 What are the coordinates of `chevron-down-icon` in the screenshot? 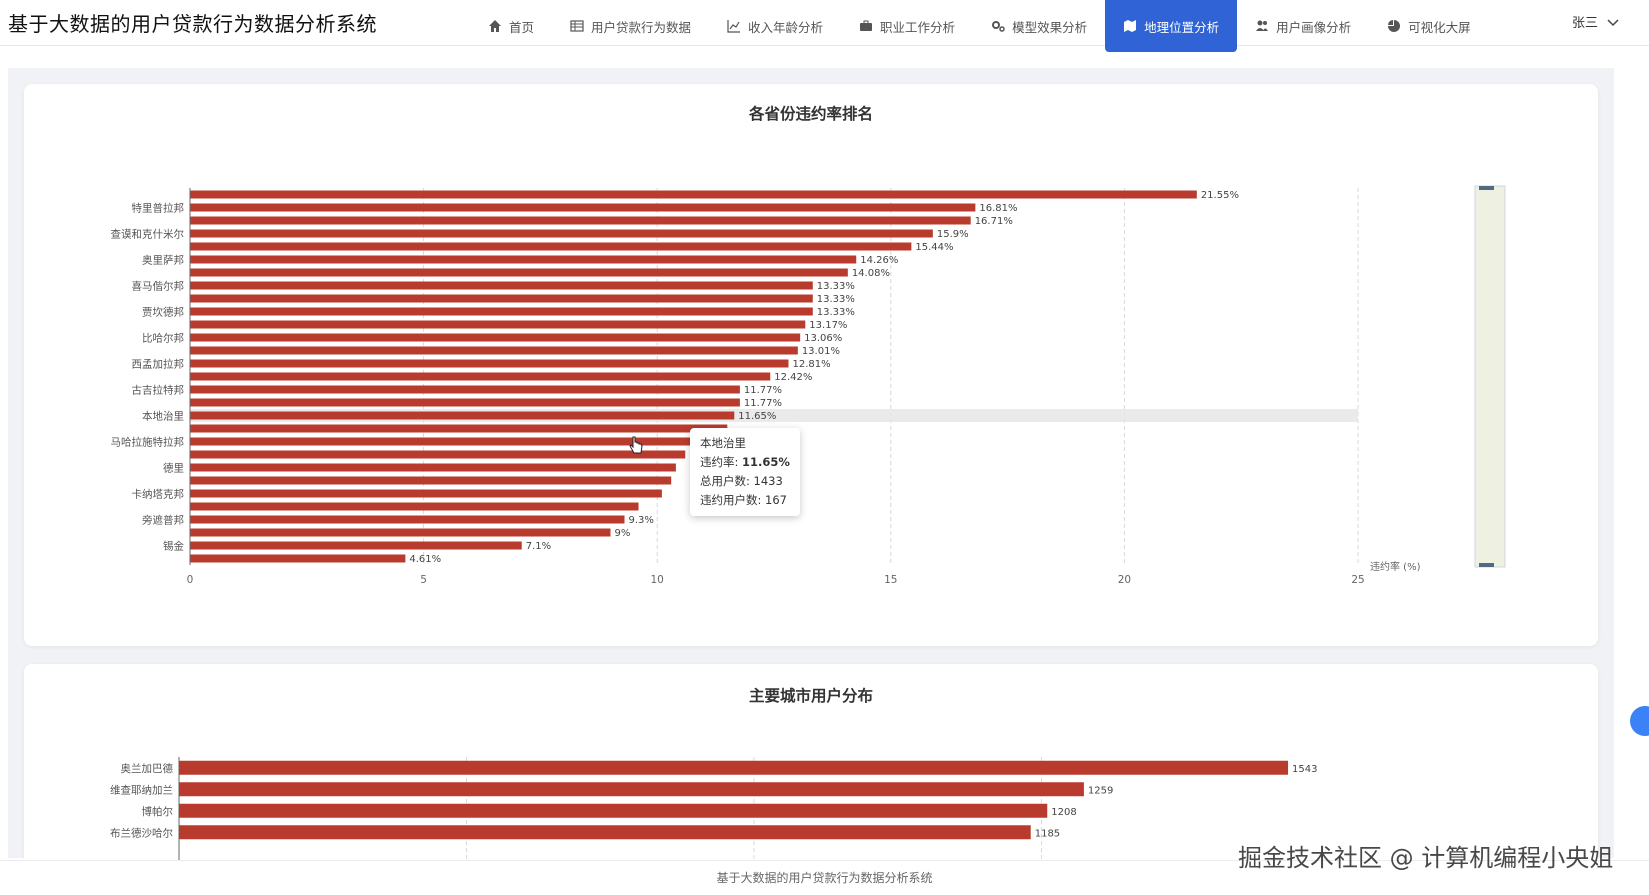 It's located at (1613, 22).